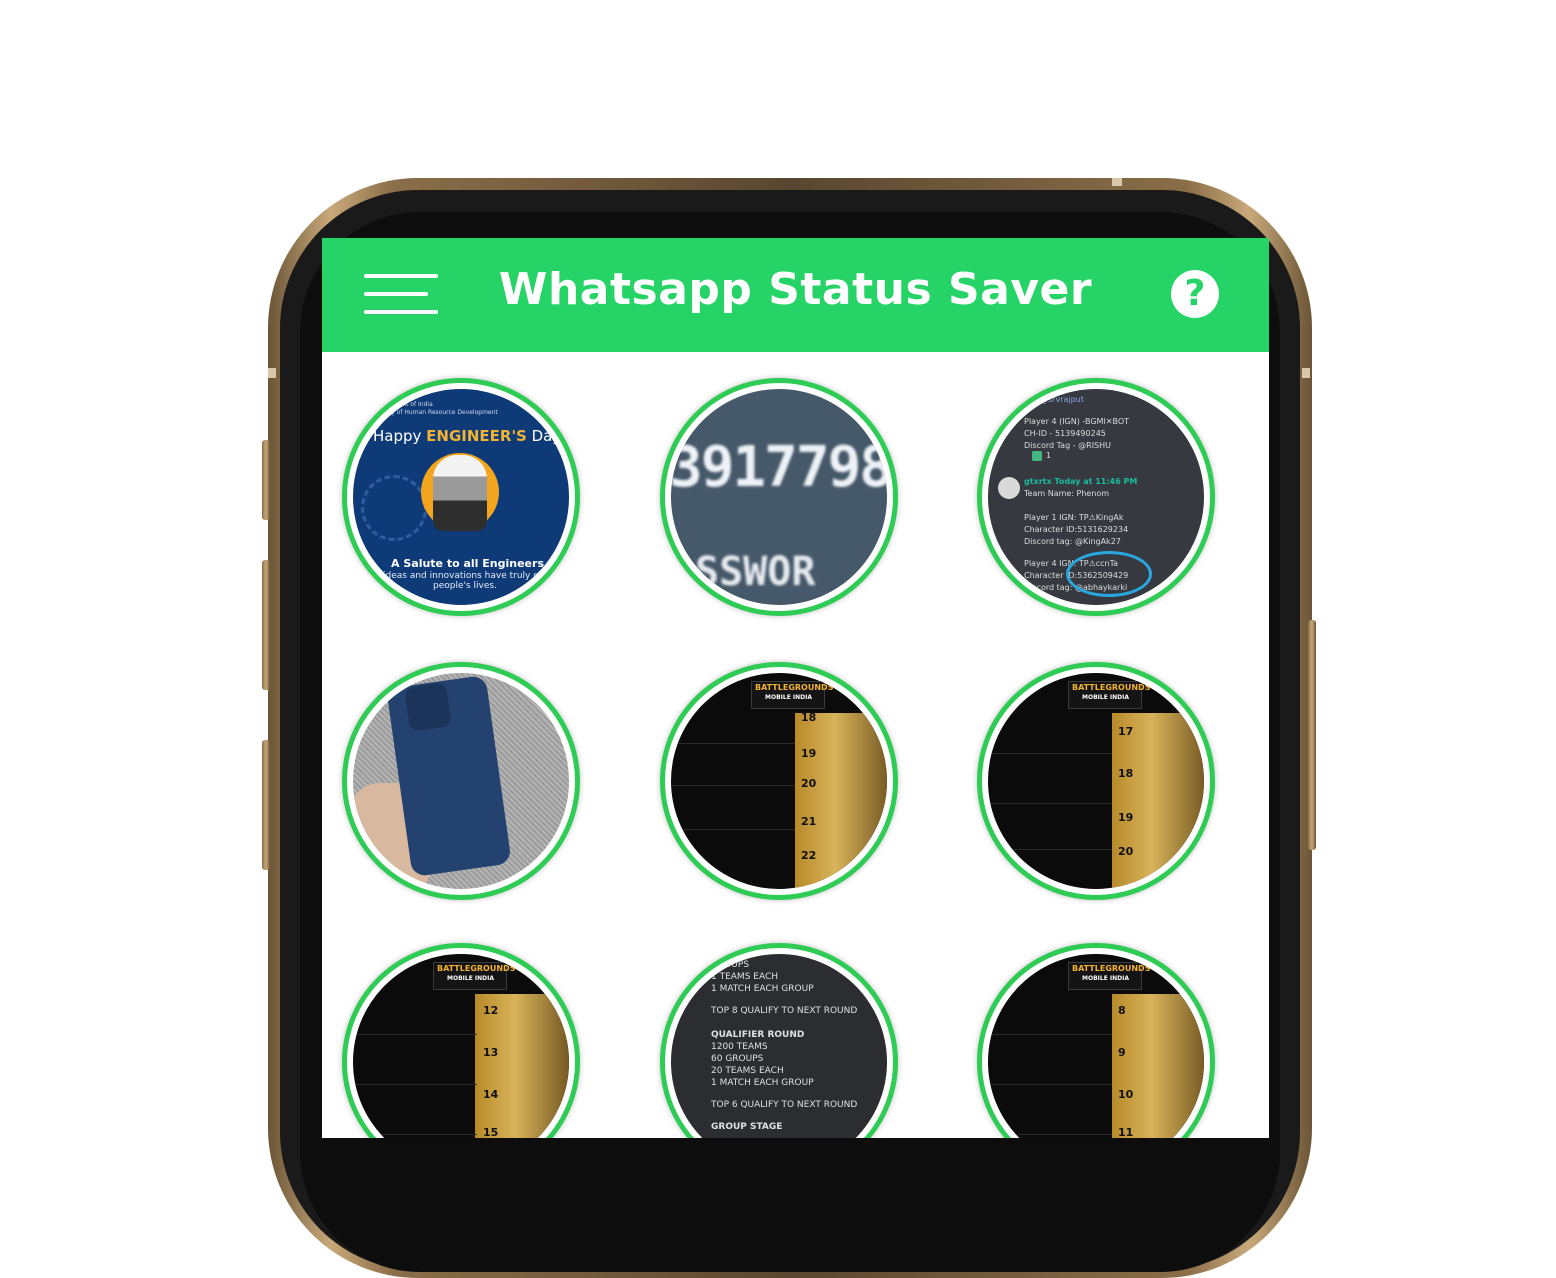 This screenshot has width=1556, height=1278. I want to click on thumb-line: 1, so click(1049, 455).